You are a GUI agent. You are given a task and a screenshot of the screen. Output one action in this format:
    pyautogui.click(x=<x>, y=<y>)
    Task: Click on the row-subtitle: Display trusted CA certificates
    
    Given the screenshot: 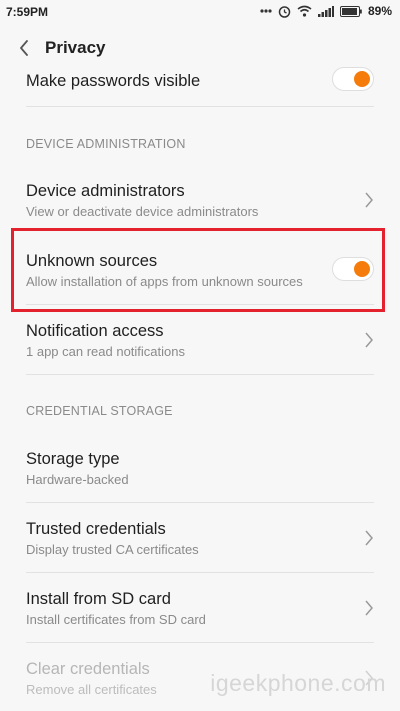 What is the action you would take?
    pyautogui.click(x=112, y=549)
    